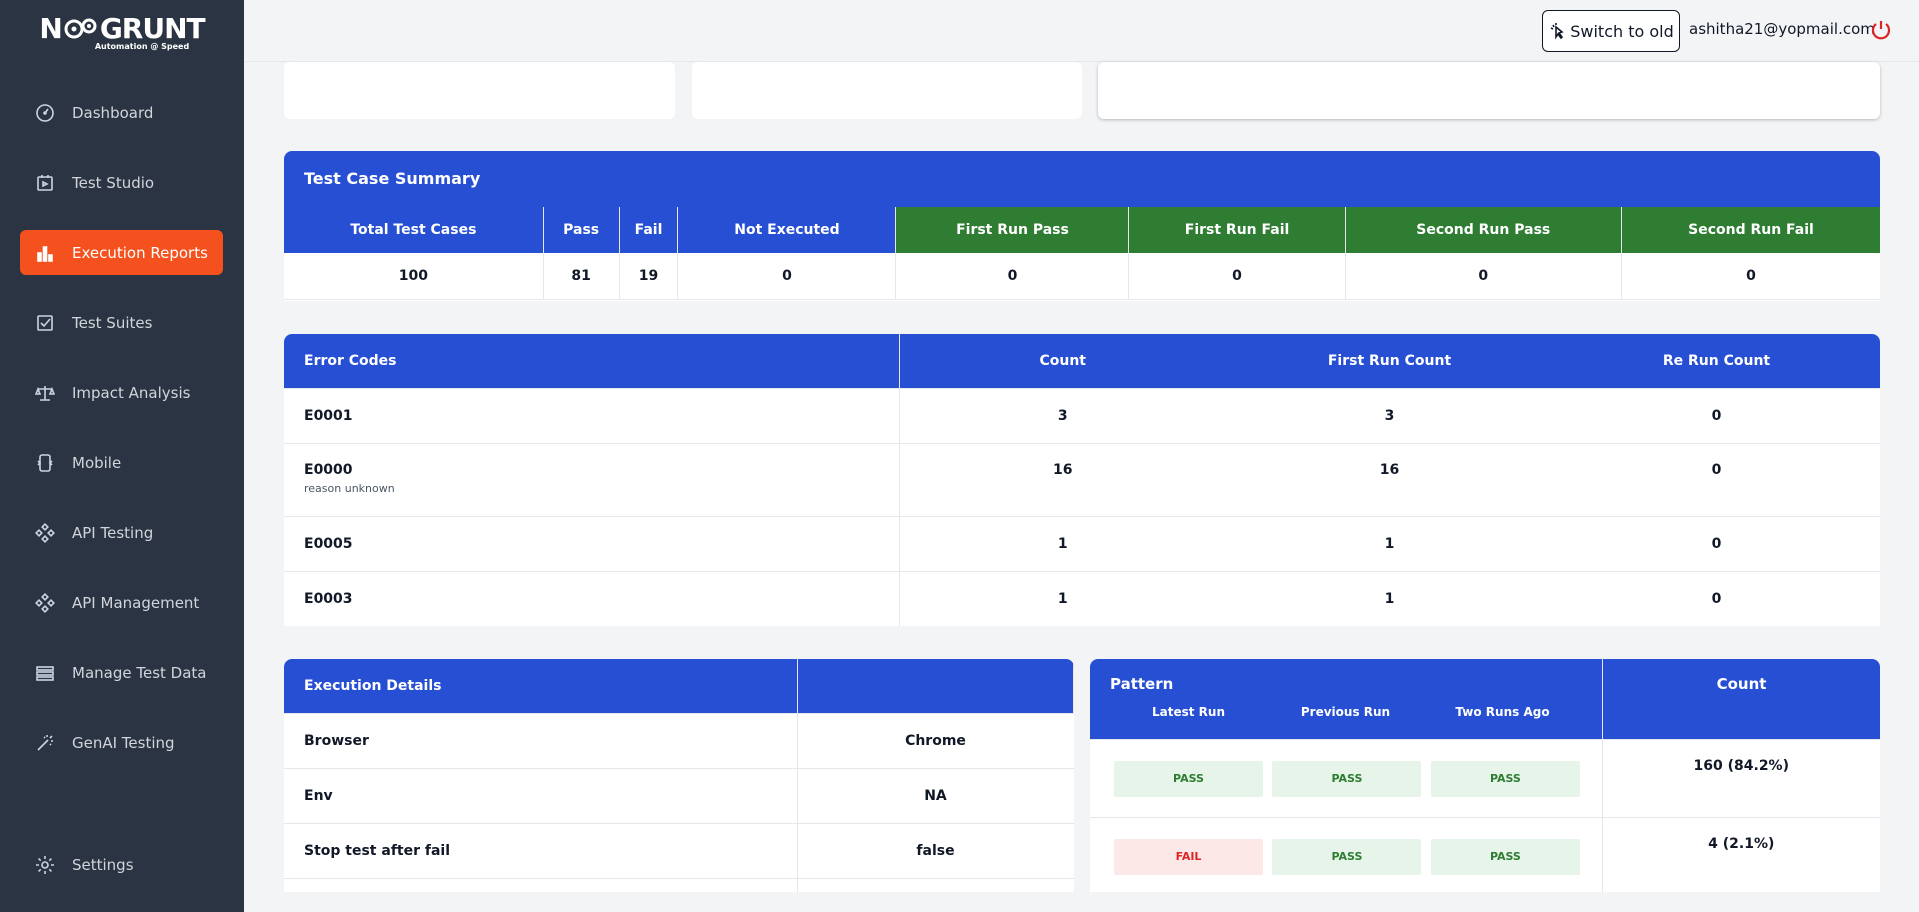  Describe the element at coordinates (414, 230) in the screenshot. I see `column-header: Total Test Cases` at that location.